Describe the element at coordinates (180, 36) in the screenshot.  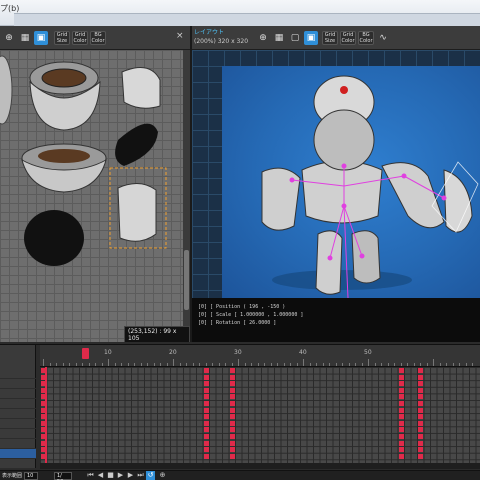
I see `close-icon: ×` at that location.